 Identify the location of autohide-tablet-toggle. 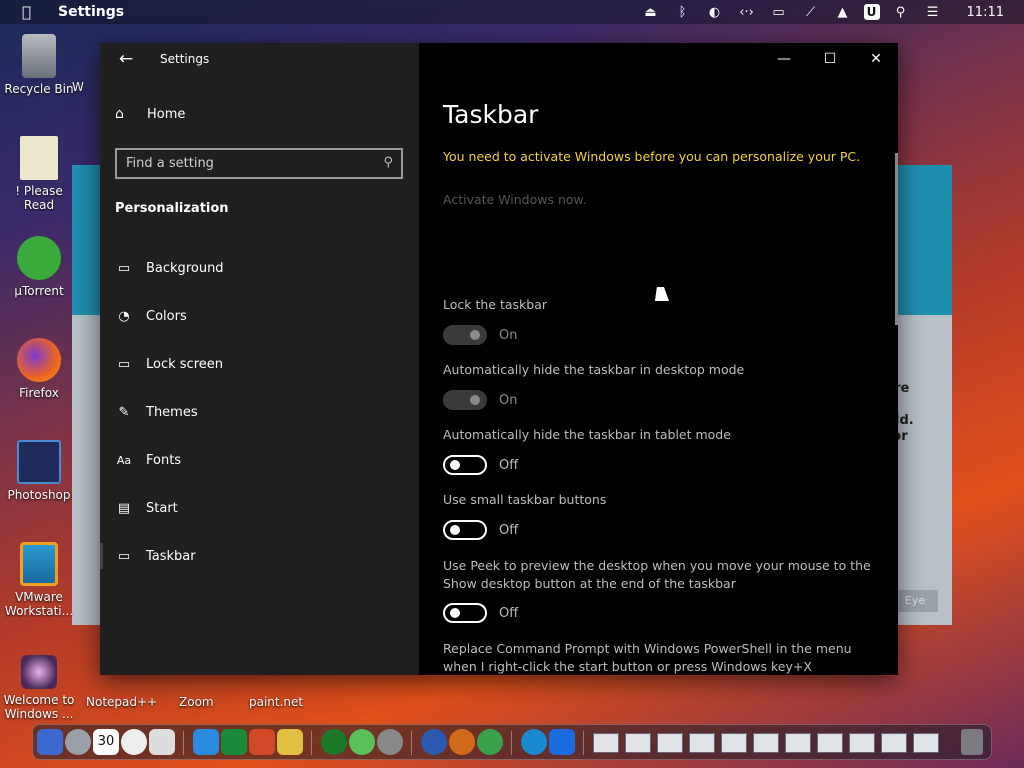
(465, 465).